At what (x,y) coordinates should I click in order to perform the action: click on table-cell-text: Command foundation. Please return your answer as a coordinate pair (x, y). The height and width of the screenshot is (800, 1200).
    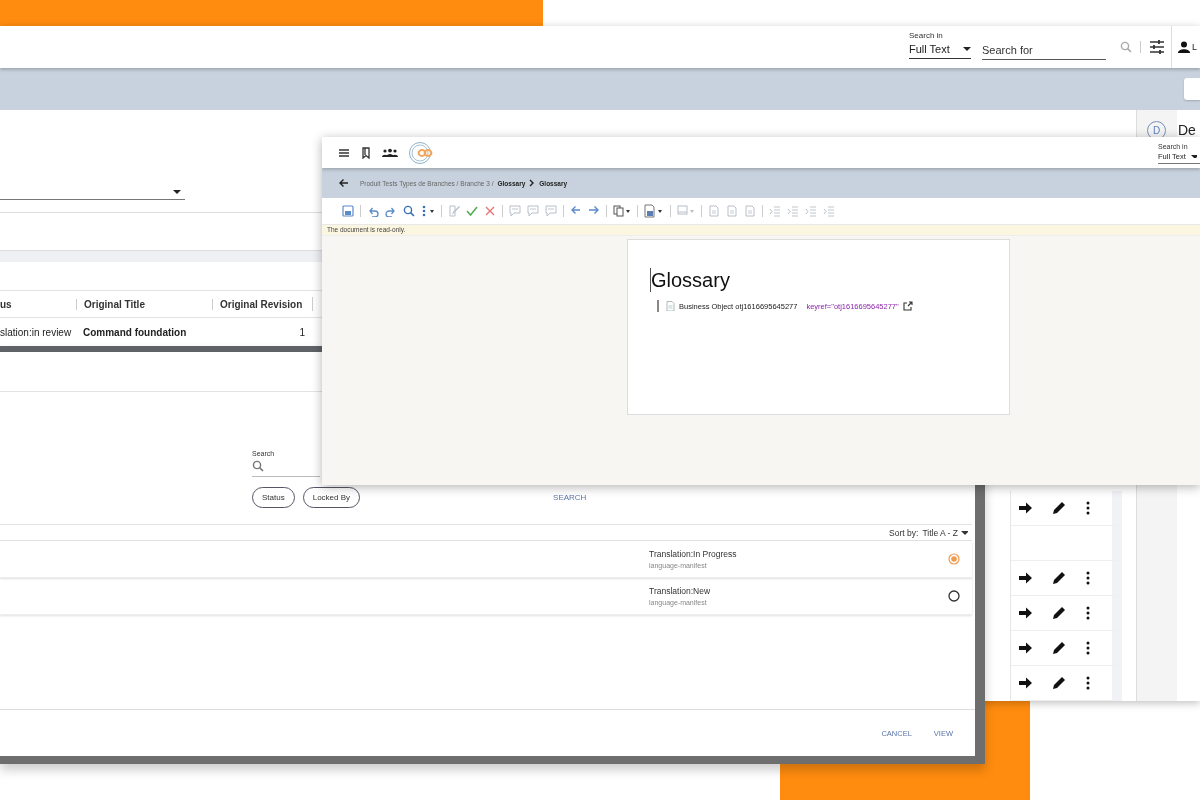
    Looking at the image, I should click on (135, 332).